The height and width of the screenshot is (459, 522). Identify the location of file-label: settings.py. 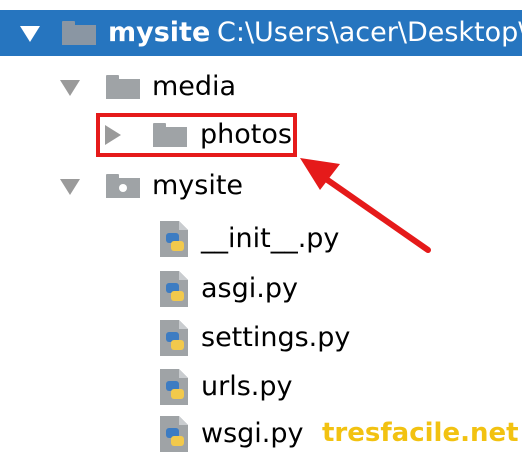
(276, 337).